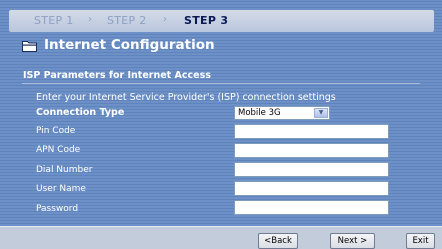 The image size is (442, 249). Describe the element at coordinates (129, 45) in the screenshot. I see `page-title: Internet Configuration` at that location.